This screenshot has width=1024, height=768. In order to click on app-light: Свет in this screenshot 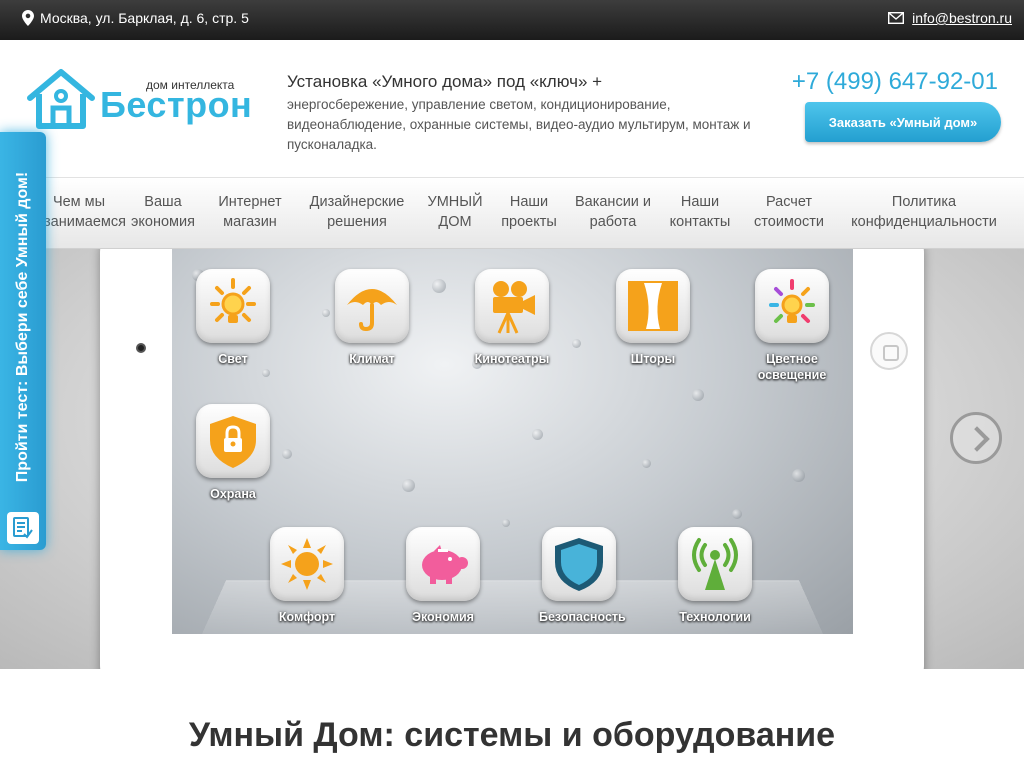, I will do `click(233, 318)`.